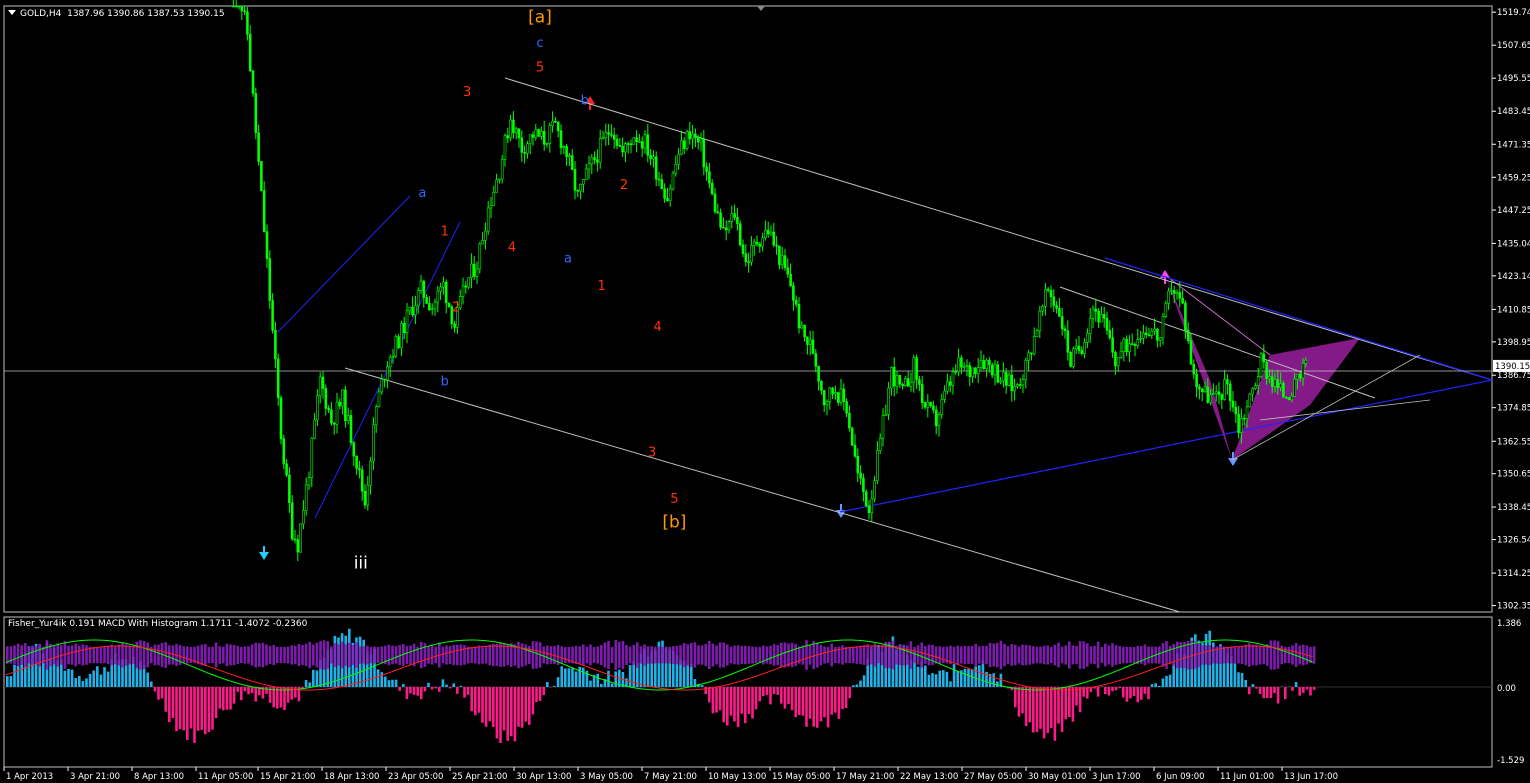  I want to click on price-tick-label: 1326.54, so click(1513, 541).